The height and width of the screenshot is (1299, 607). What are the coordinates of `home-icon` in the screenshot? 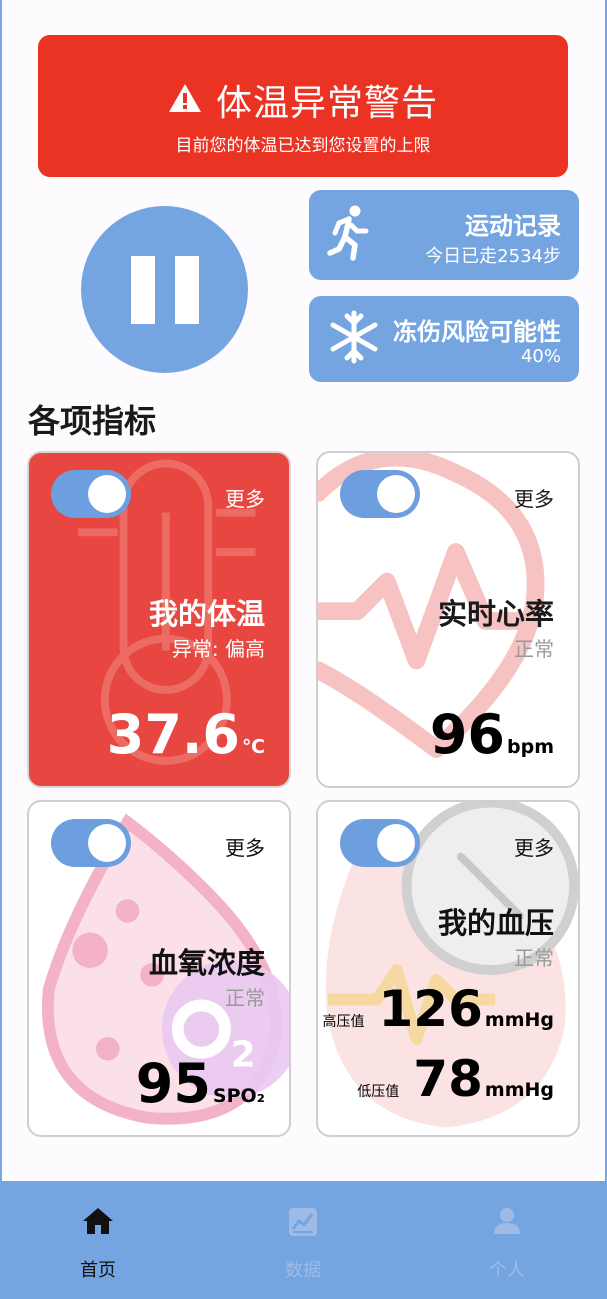 It's located at (98, 1223).